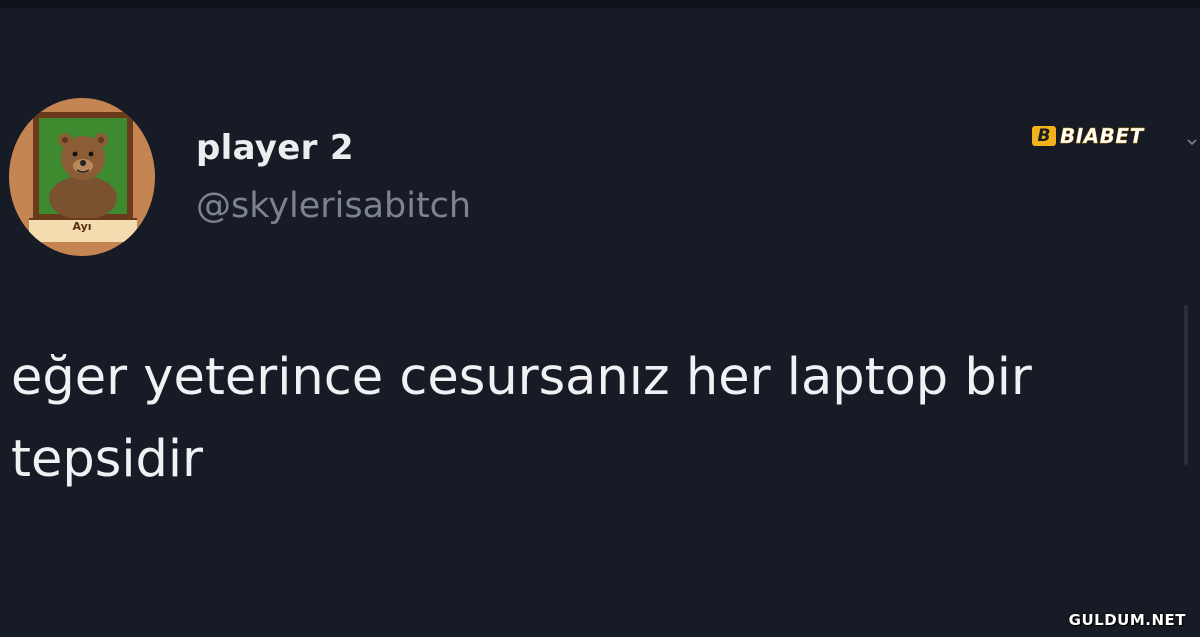 Image resolution: width=1200 pixels, height=637 pixels. I want to click on biabet-watermark: B BIABET, so click(1099, 136).